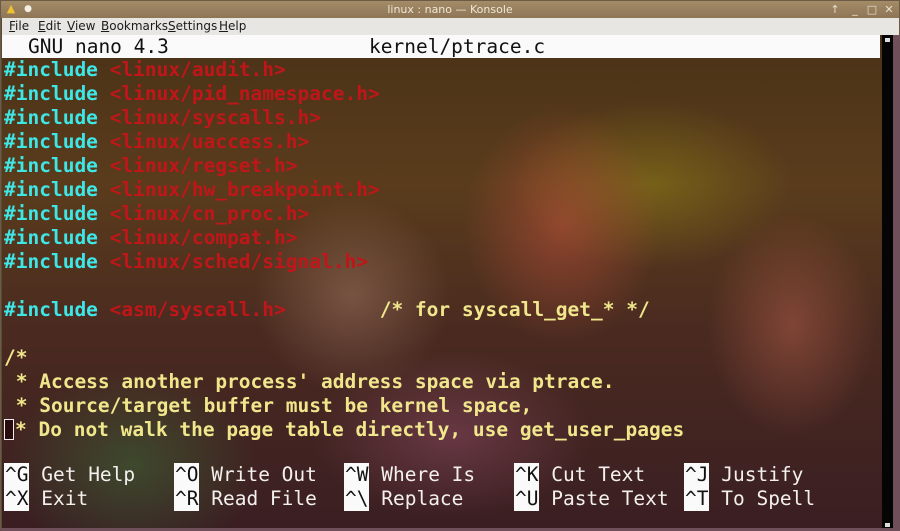 This screenshot has height=531, width=900. Describe the element at coordinates (71, 26) in the screenshot. I see `mnemonic: V` at that location.